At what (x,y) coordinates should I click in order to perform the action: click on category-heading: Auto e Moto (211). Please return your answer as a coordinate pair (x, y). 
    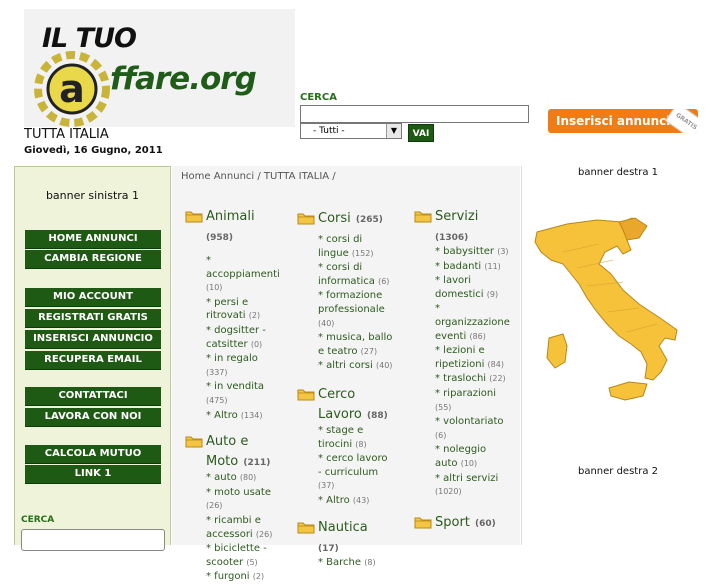
    Looking at the image, I should click on (233, 450).